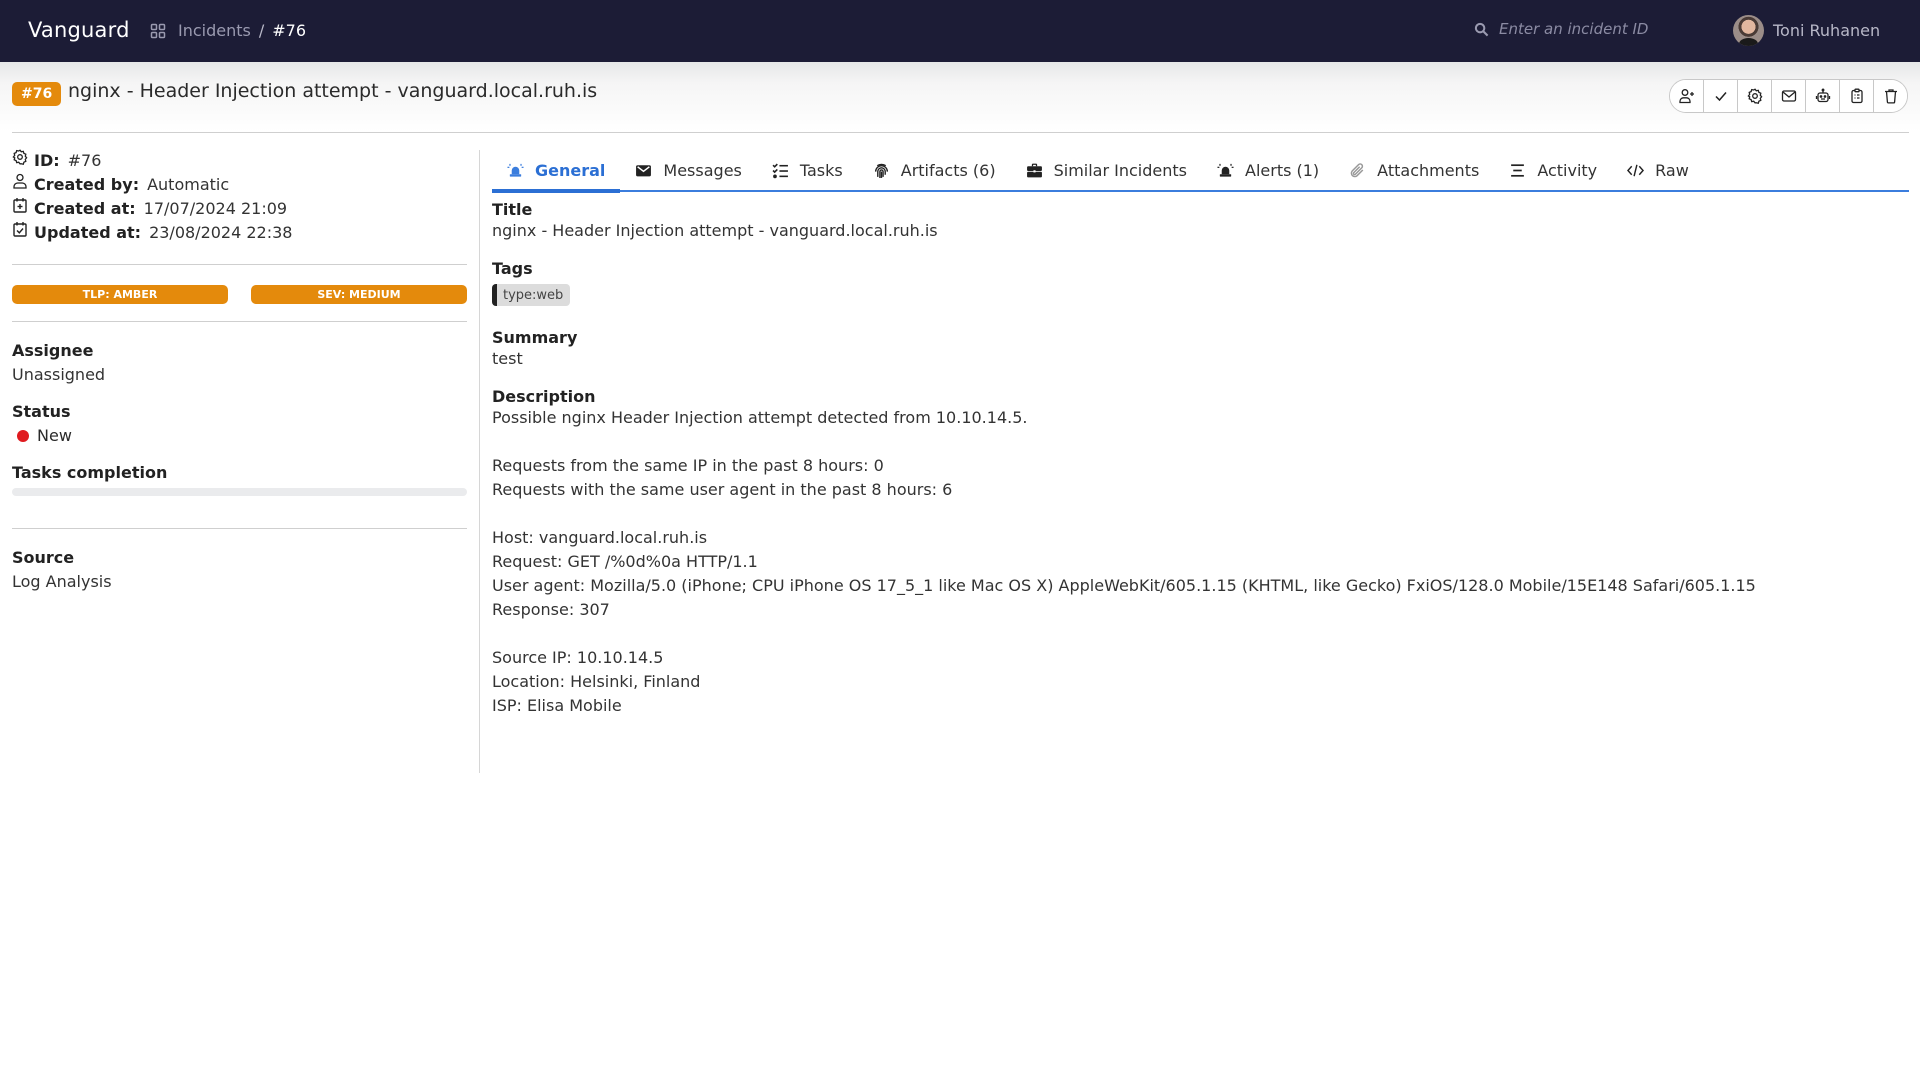 This screenshot has width=1920, height=1080. I want to click on tab-activity: Activity, so click(1553, 170).